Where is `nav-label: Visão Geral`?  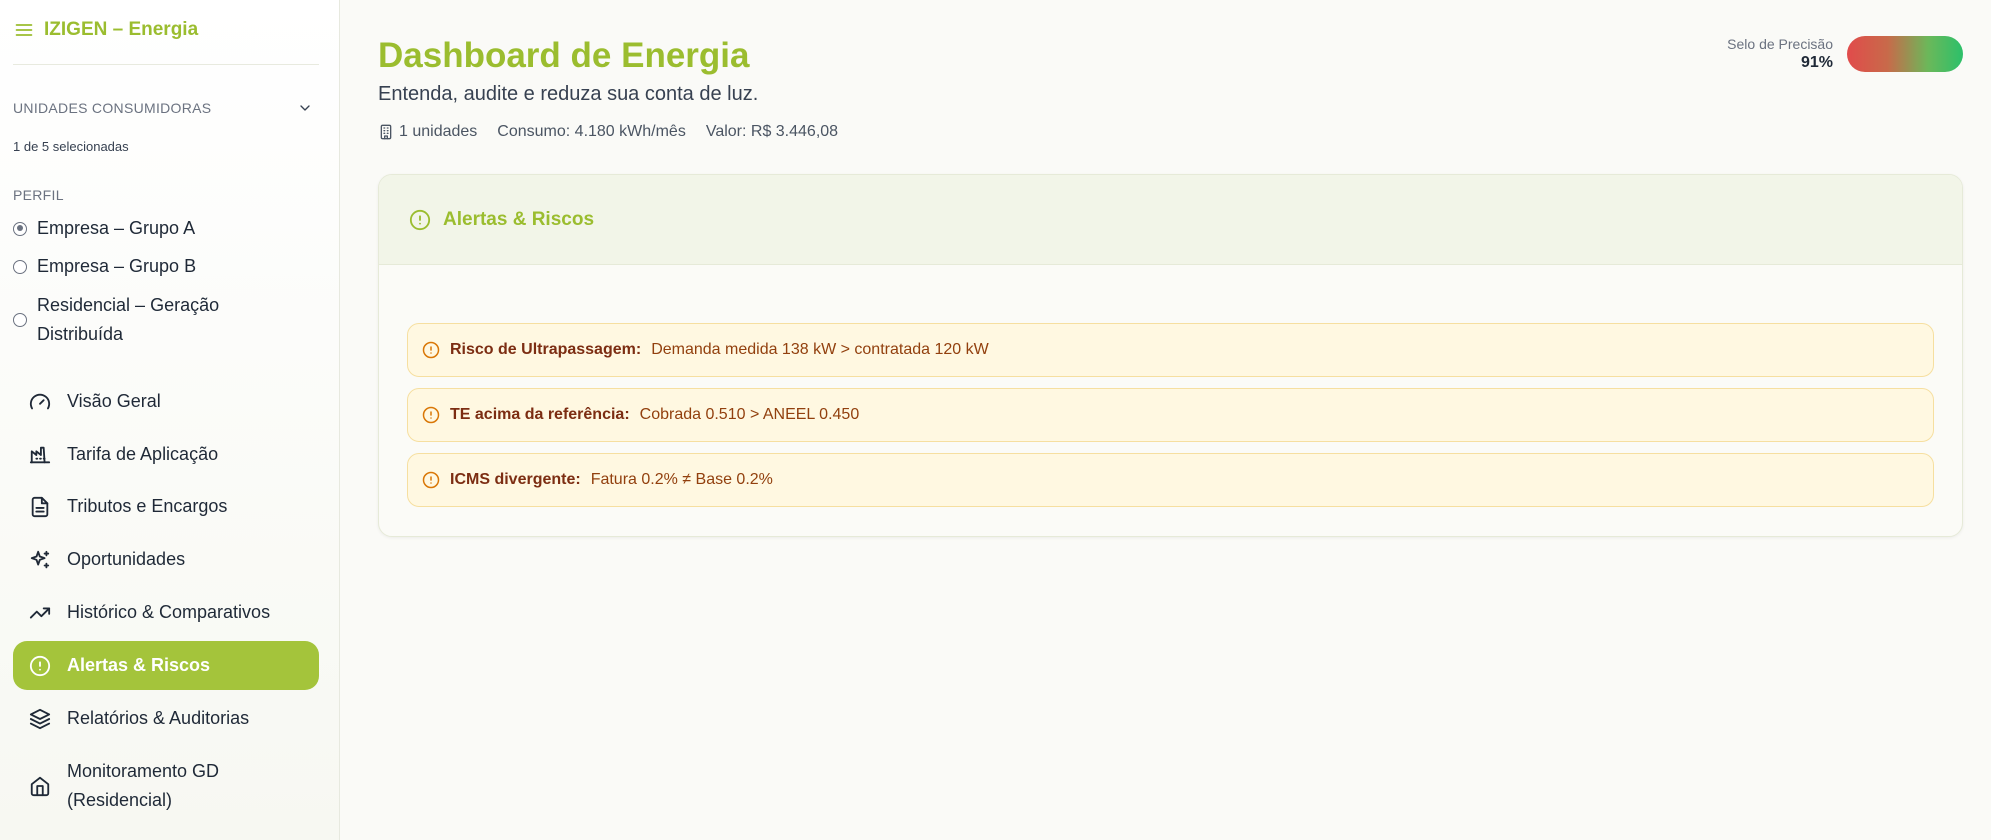
nav-label: Visão Geral is located at coordinates (114, 401).